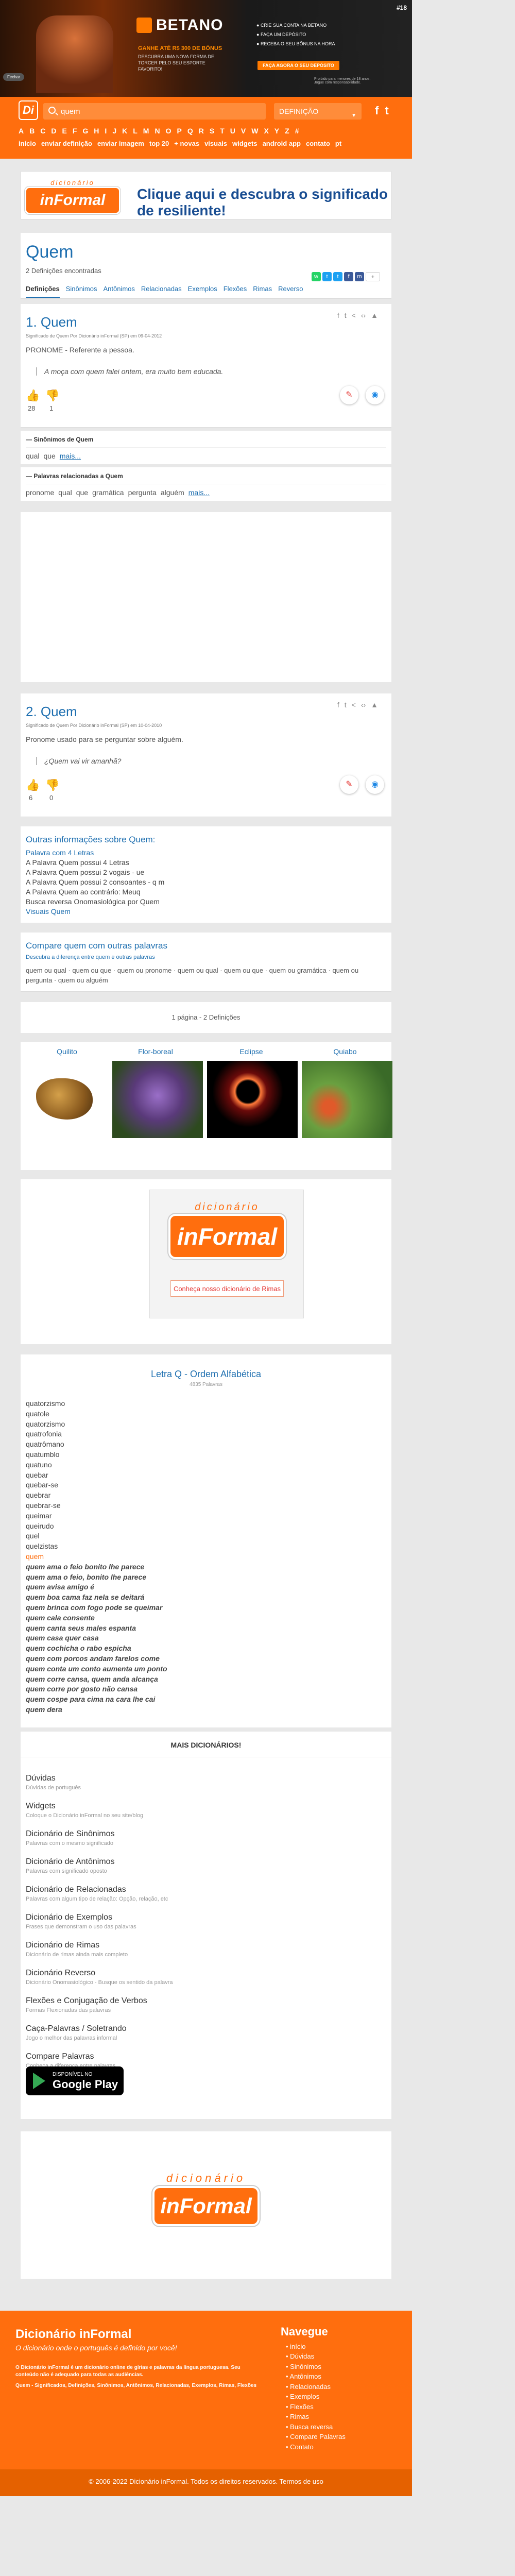 This screenshot has width=515, height=2576. Describe the element at coordinates (208, 1679) in the screenshot. I see `alphabetical-item: quem corre cansa, quem anda alcança` at that location.